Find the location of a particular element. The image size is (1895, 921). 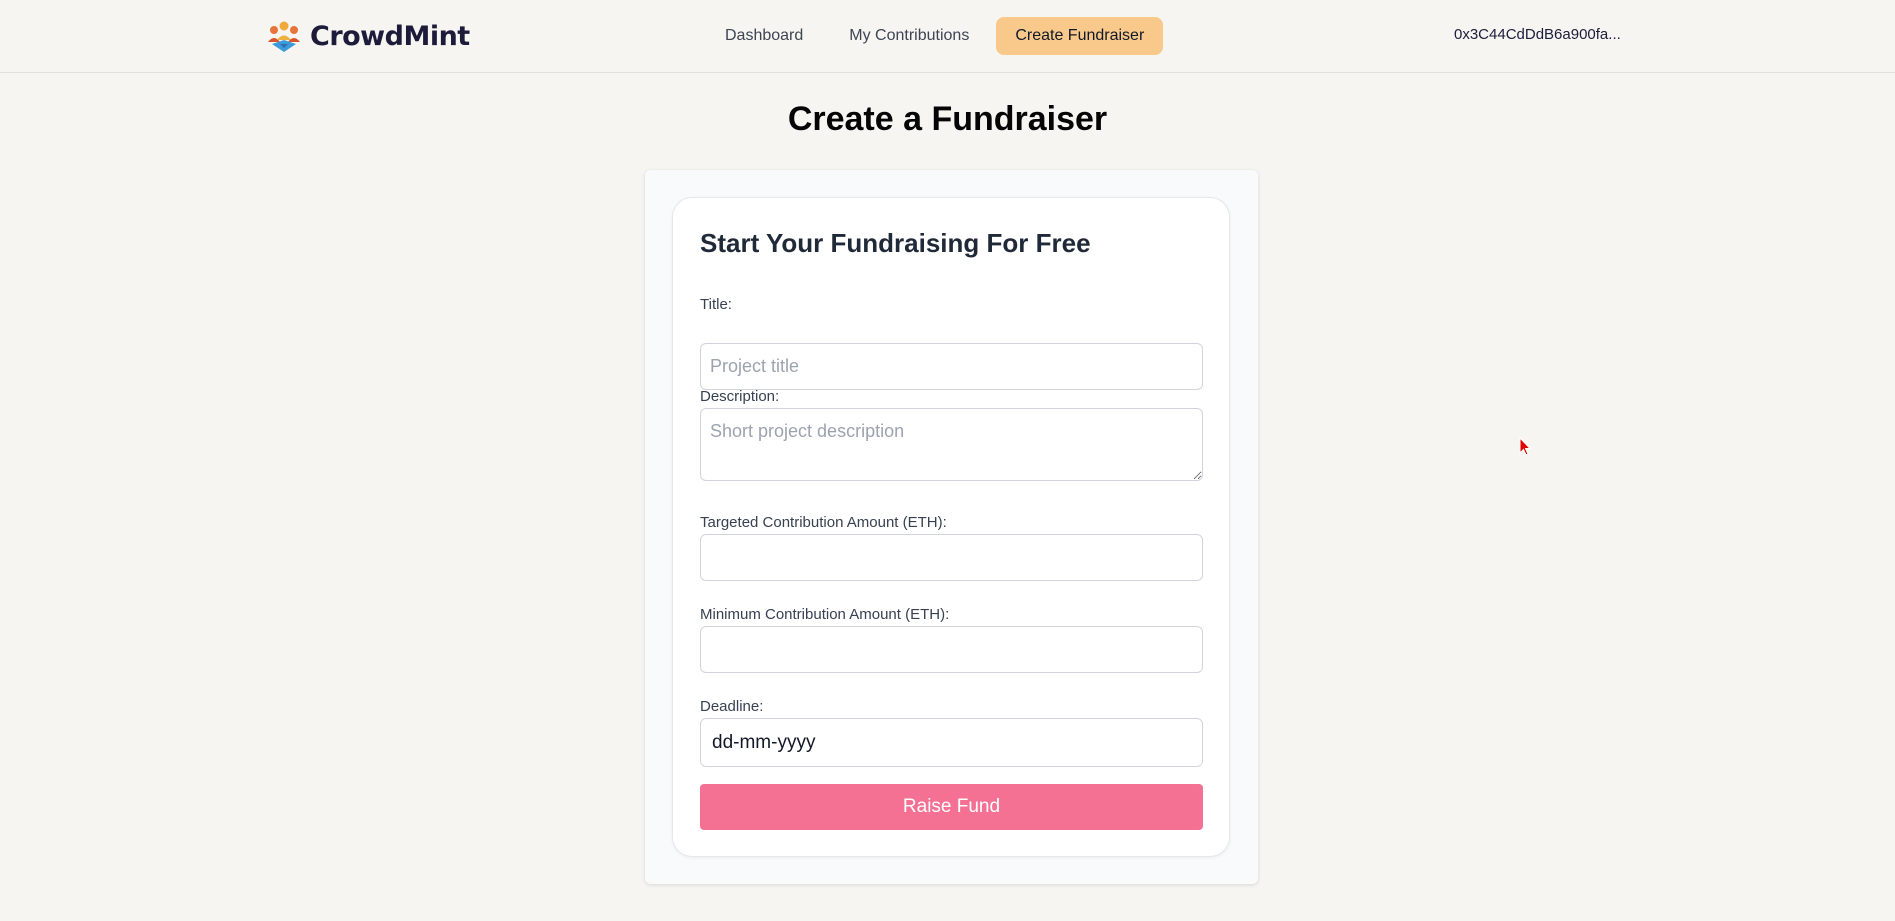

raise-fund-button: Raise Fund is located at coordinates (951, 807).